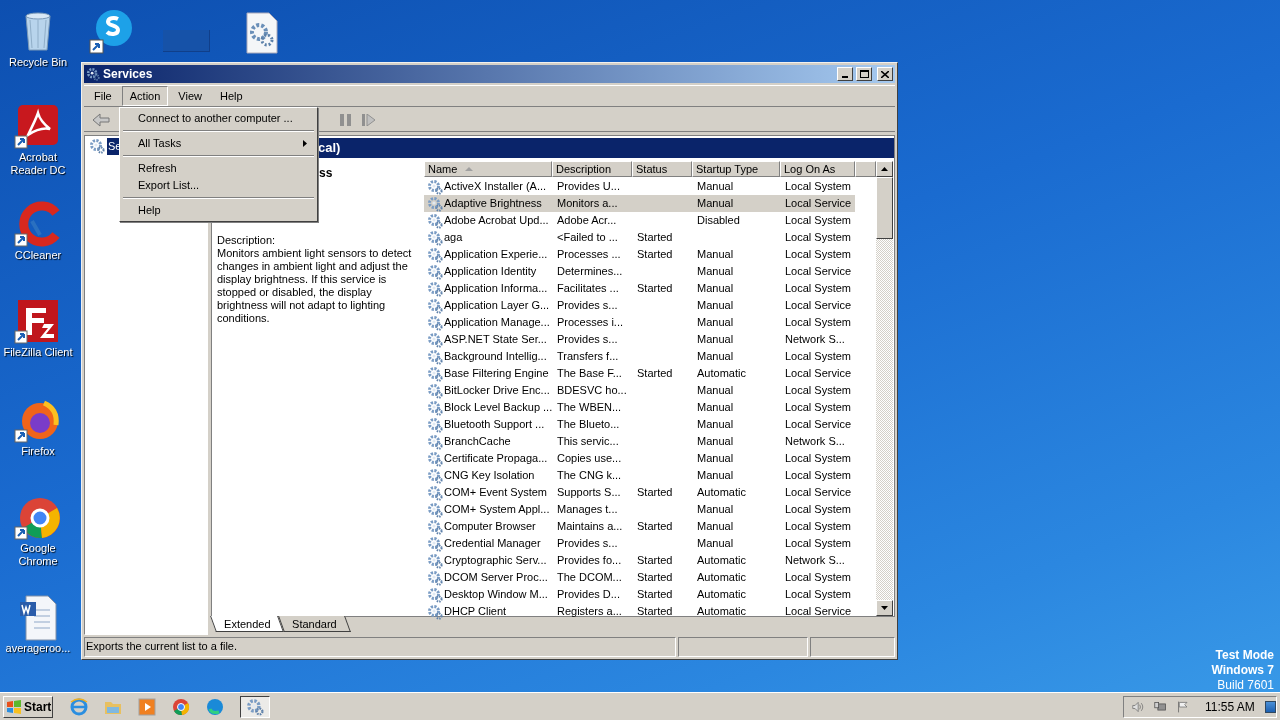  What do you see at coordinates (639, 220) in the screenshot?
I see `table-row: Adobe Acrobat Upd... Adobe Acr... Disabled Local System` at bounding box center [639, 220].